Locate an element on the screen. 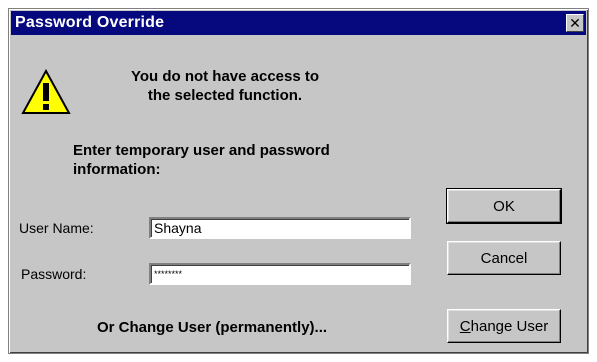  change-user-accelerator: C is located at coordinates (465, 326).